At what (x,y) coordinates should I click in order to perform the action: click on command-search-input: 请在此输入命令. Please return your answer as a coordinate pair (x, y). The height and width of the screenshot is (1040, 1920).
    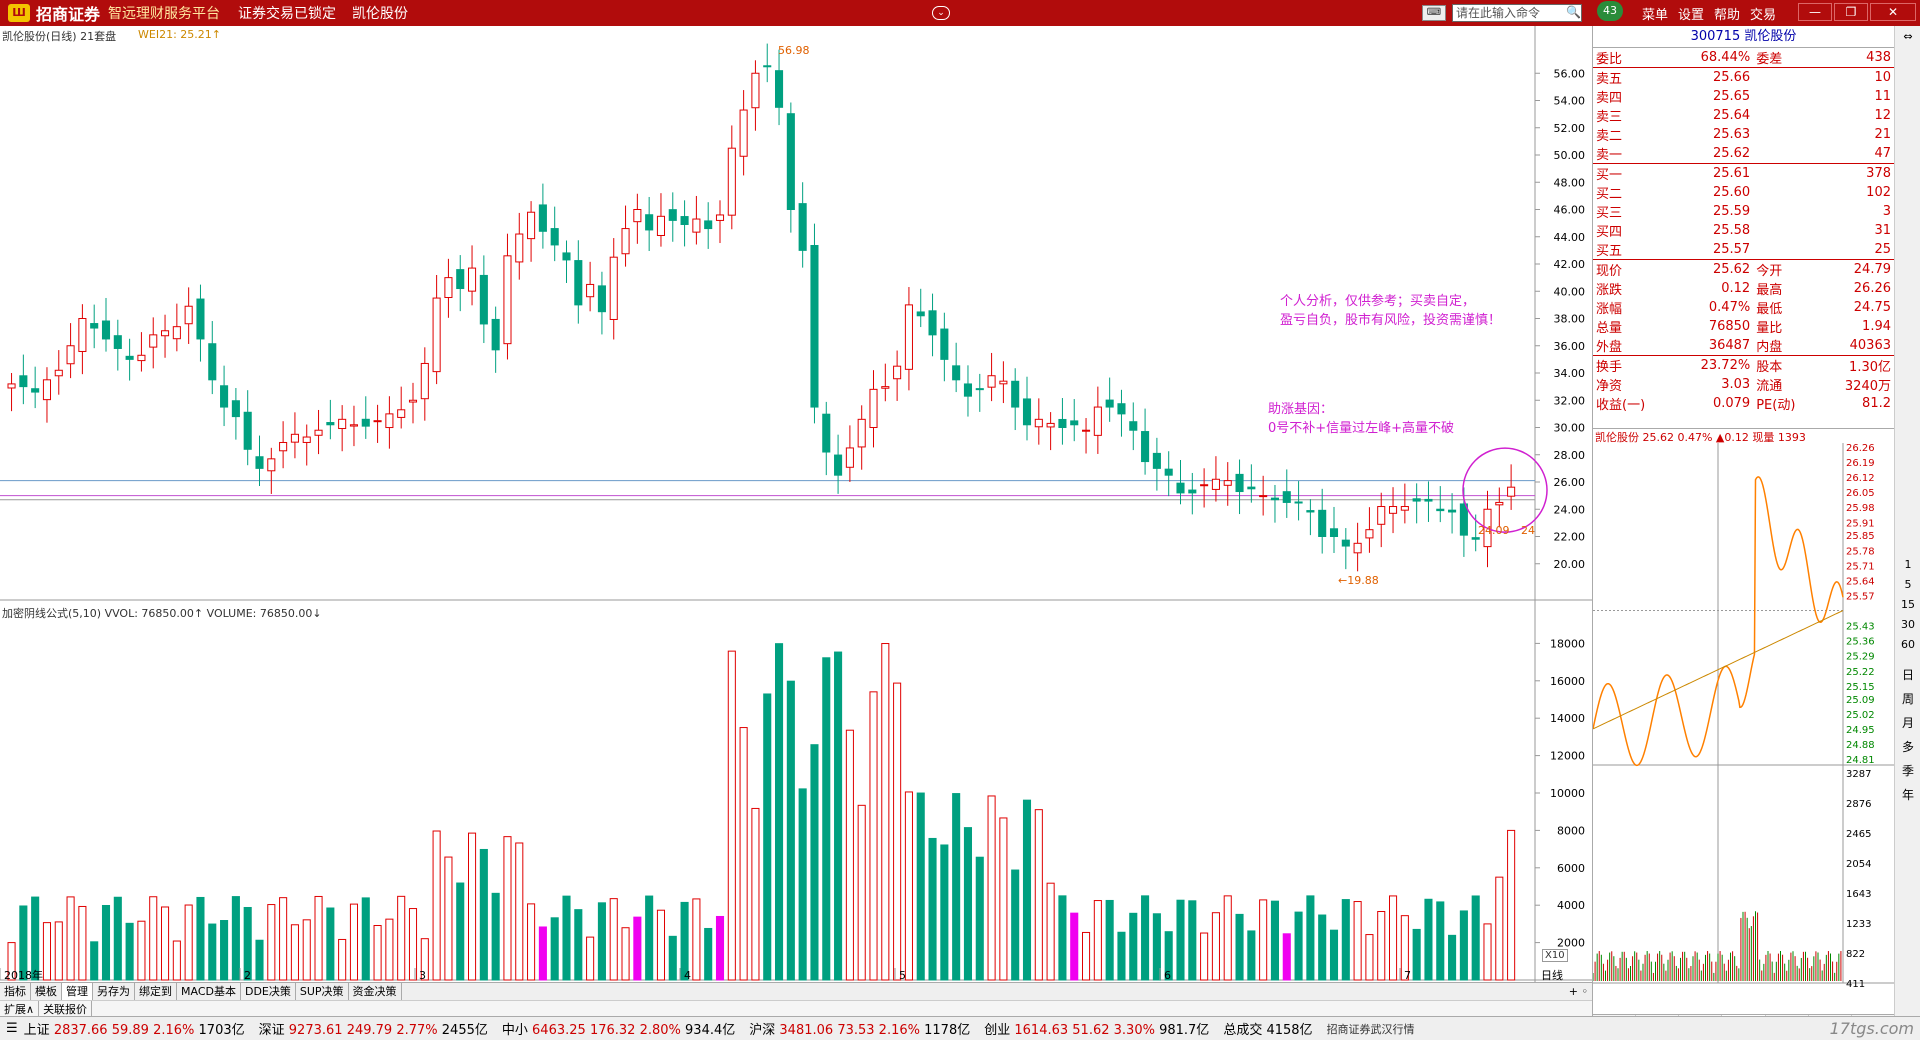
    Looking at the image, I should click on (1517, 13).